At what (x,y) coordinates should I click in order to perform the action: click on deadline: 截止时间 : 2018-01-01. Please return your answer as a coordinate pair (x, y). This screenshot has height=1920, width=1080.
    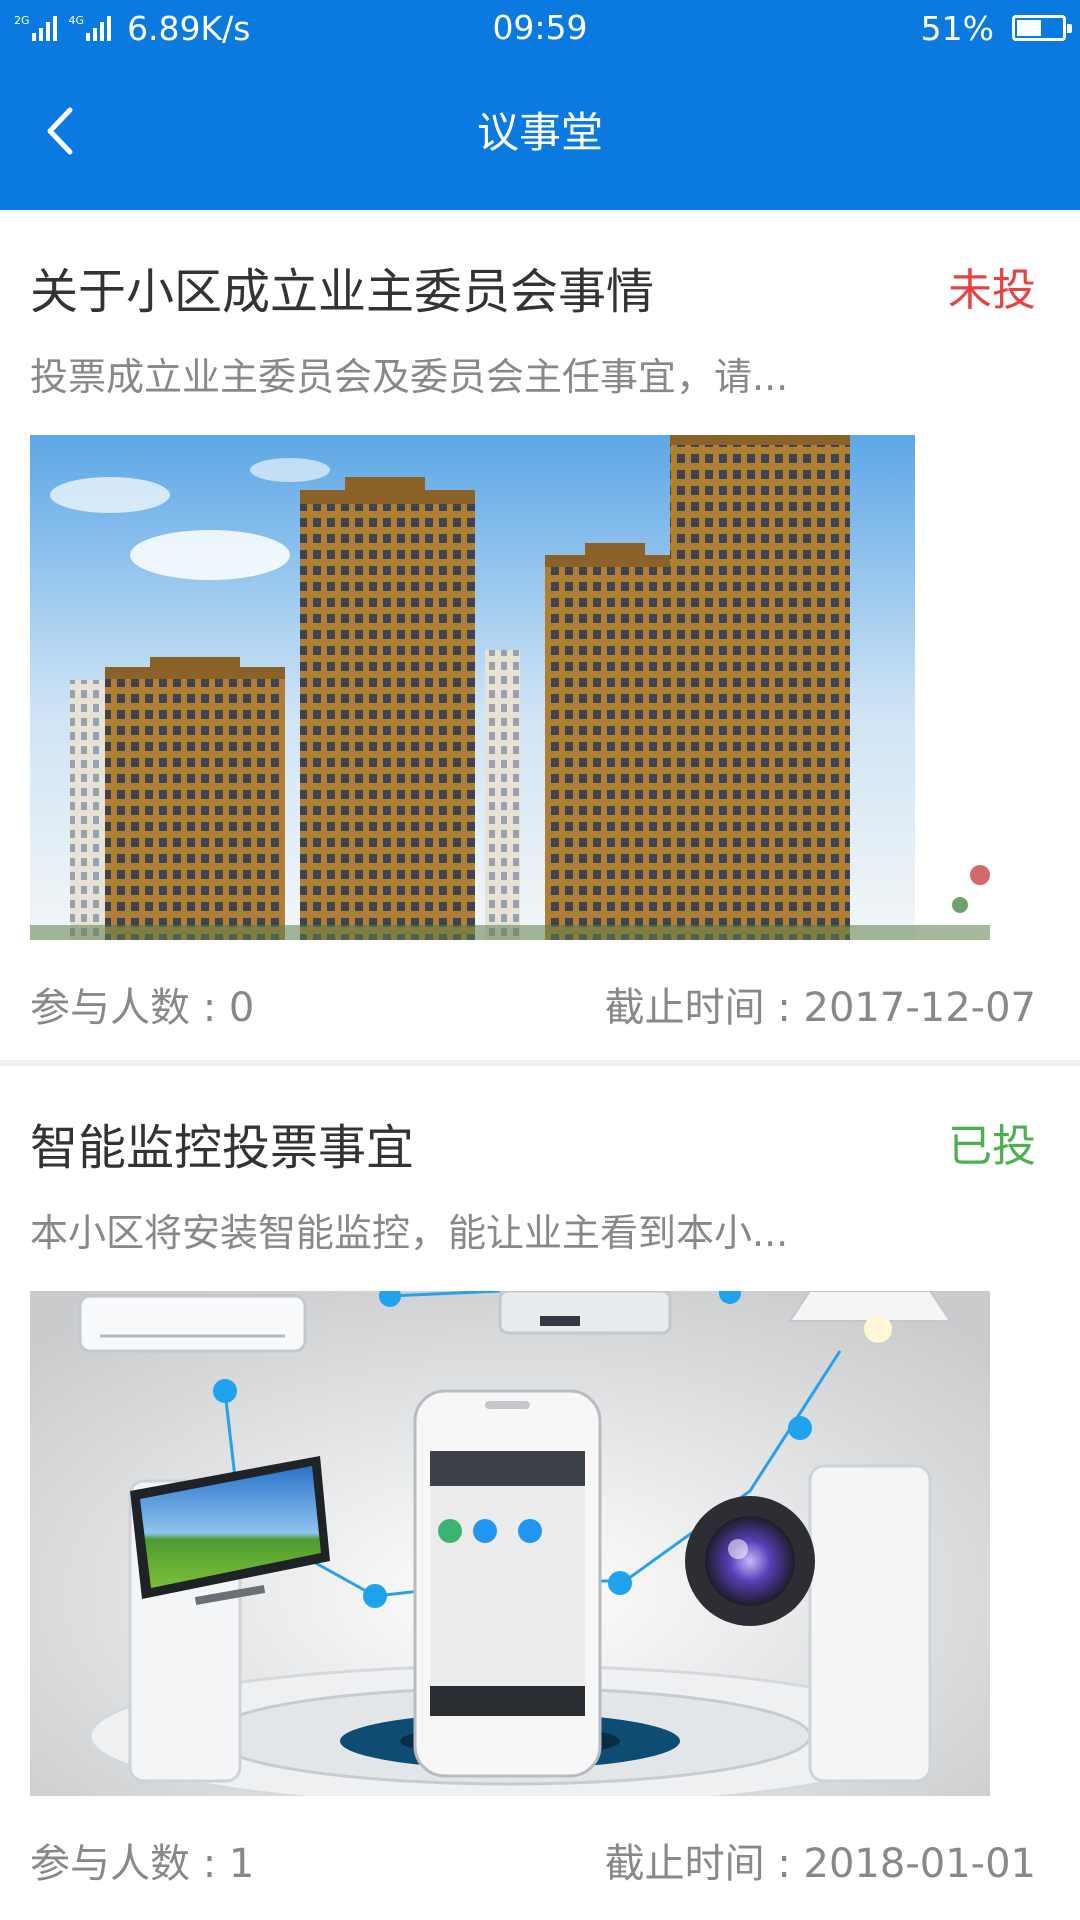
    Looking at the image, I should click on (820, 1860).